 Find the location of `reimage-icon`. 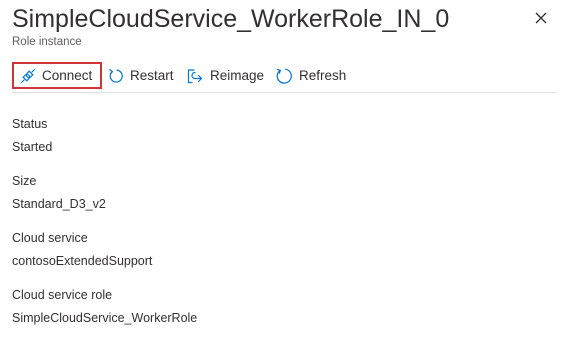

reimage-icon is located at coordinates (195, 75).